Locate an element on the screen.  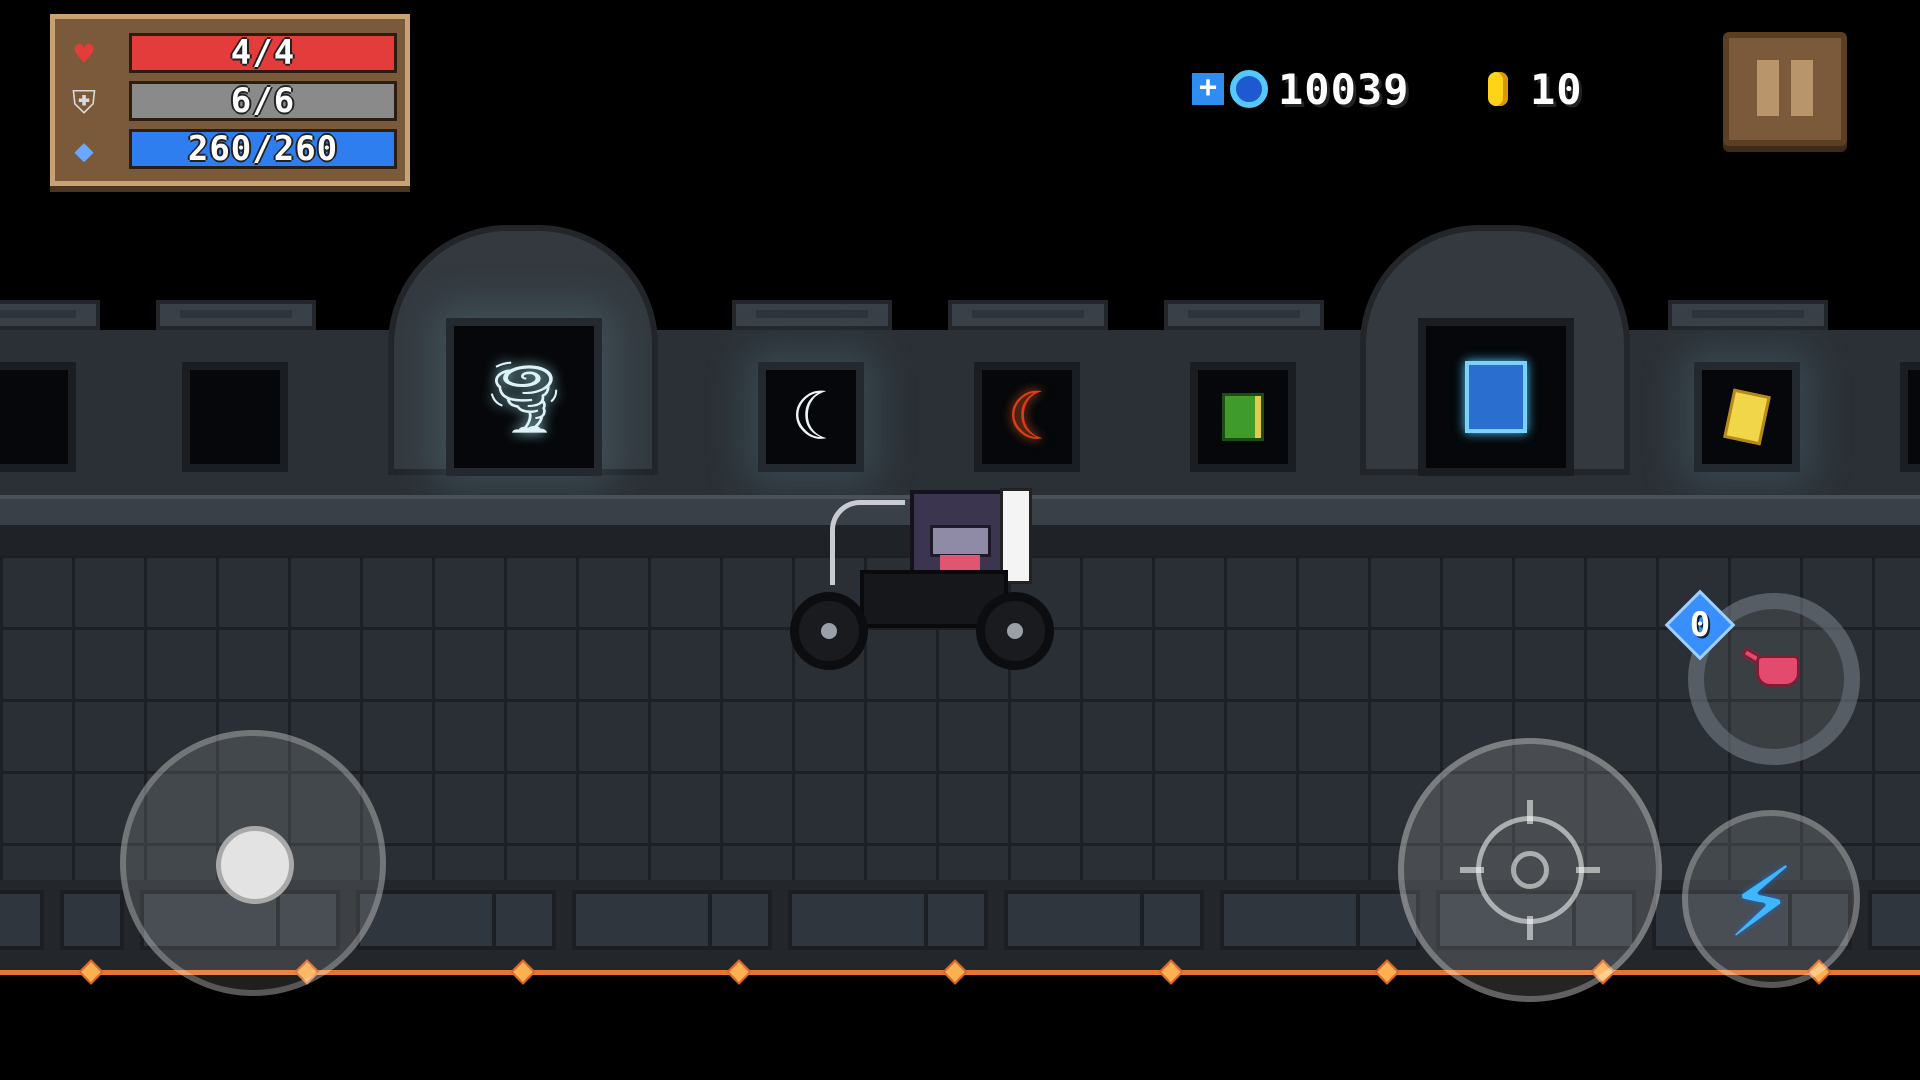
watering-can-icon is located at coordinates (1777, 668).